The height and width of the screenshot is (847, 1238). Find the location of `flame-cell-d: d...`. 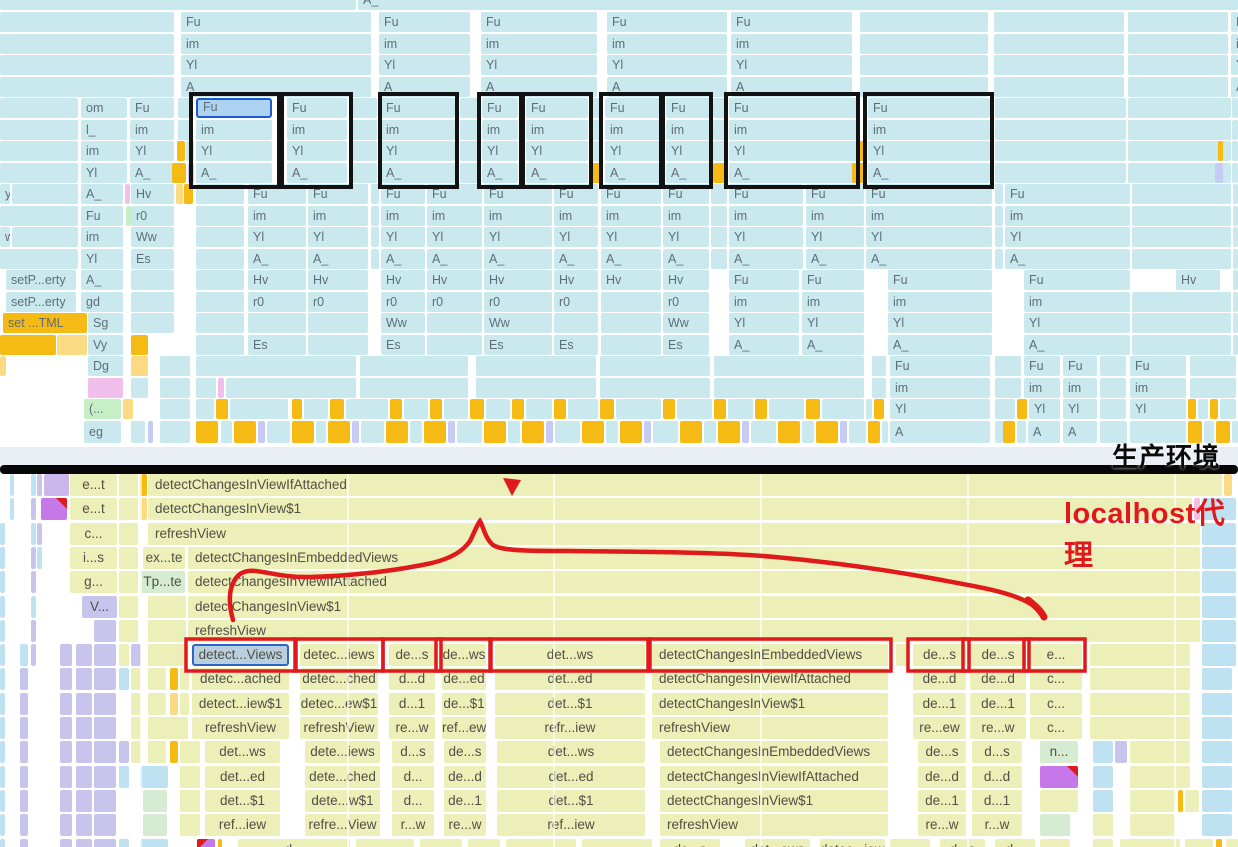

flame-cell-d: d... is located at coordinates (413, 777).